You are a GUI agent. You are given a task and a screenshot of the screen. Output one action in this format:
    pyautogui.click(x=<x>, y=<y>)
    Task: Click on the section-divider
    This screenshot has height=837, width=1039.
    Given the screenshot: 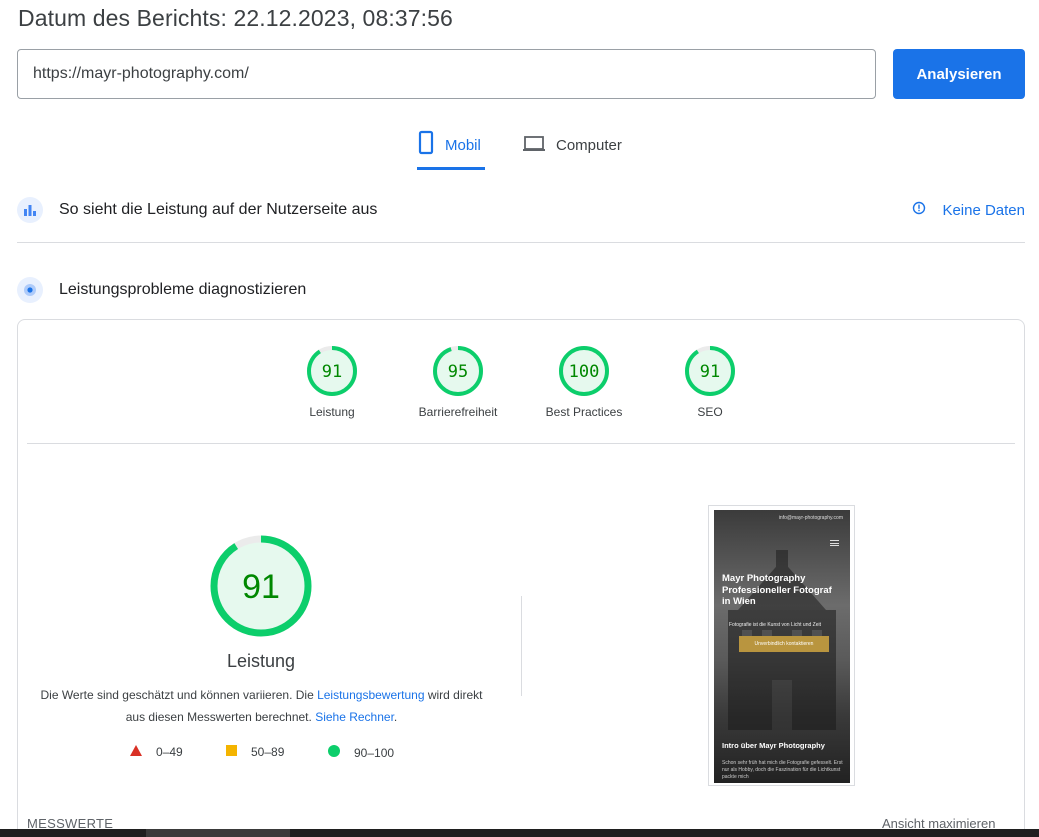 What is the action you would take?
    pyautogui.click(x=521, y=242)
    